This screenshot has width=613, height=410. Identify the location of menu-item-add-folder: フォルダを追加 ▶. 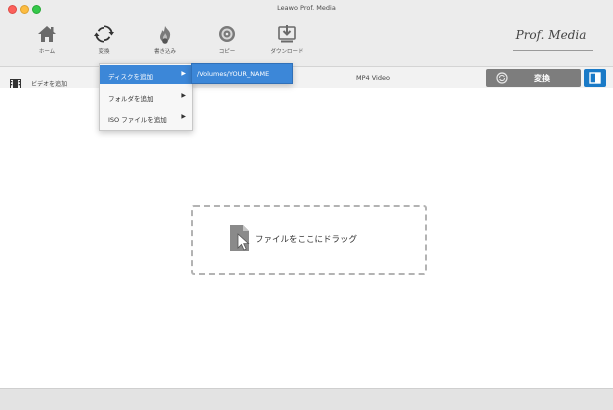
(146, 96).